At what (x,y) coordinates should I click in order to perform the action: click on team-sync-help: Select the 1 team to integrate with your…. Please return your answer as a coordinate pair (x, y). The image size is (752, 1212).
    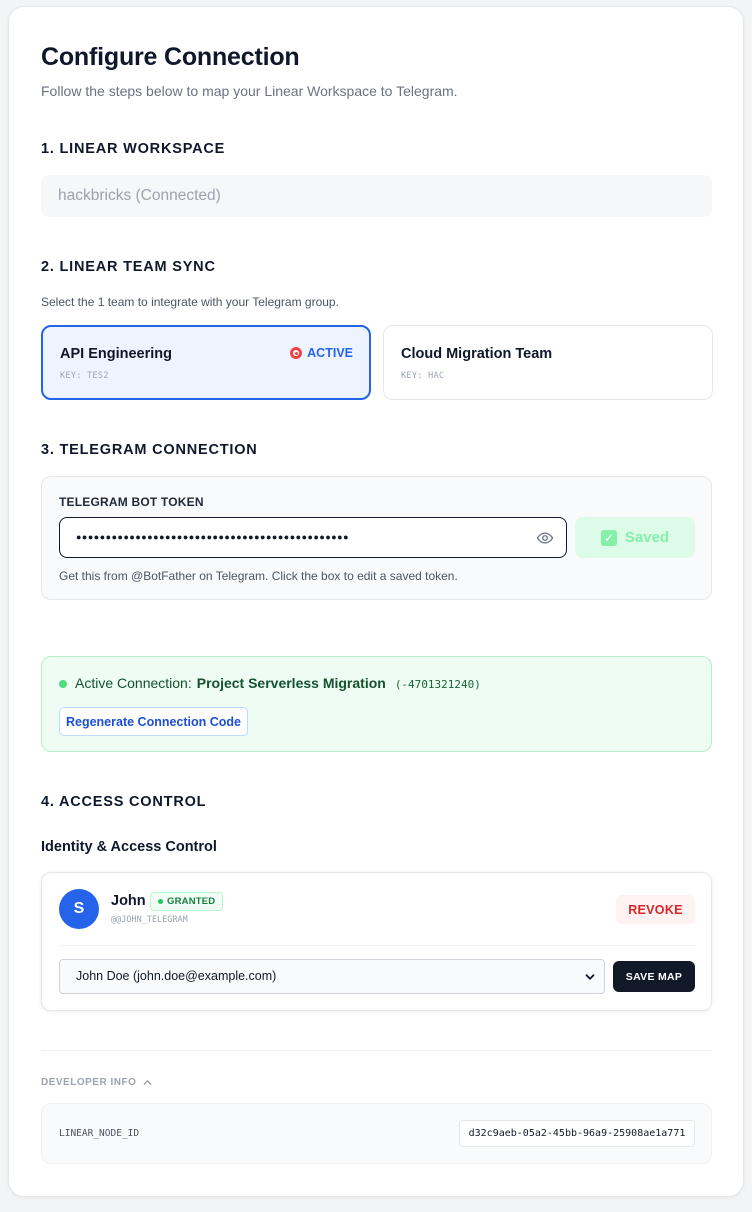
    Looking at the image, I should click on (190, 302).